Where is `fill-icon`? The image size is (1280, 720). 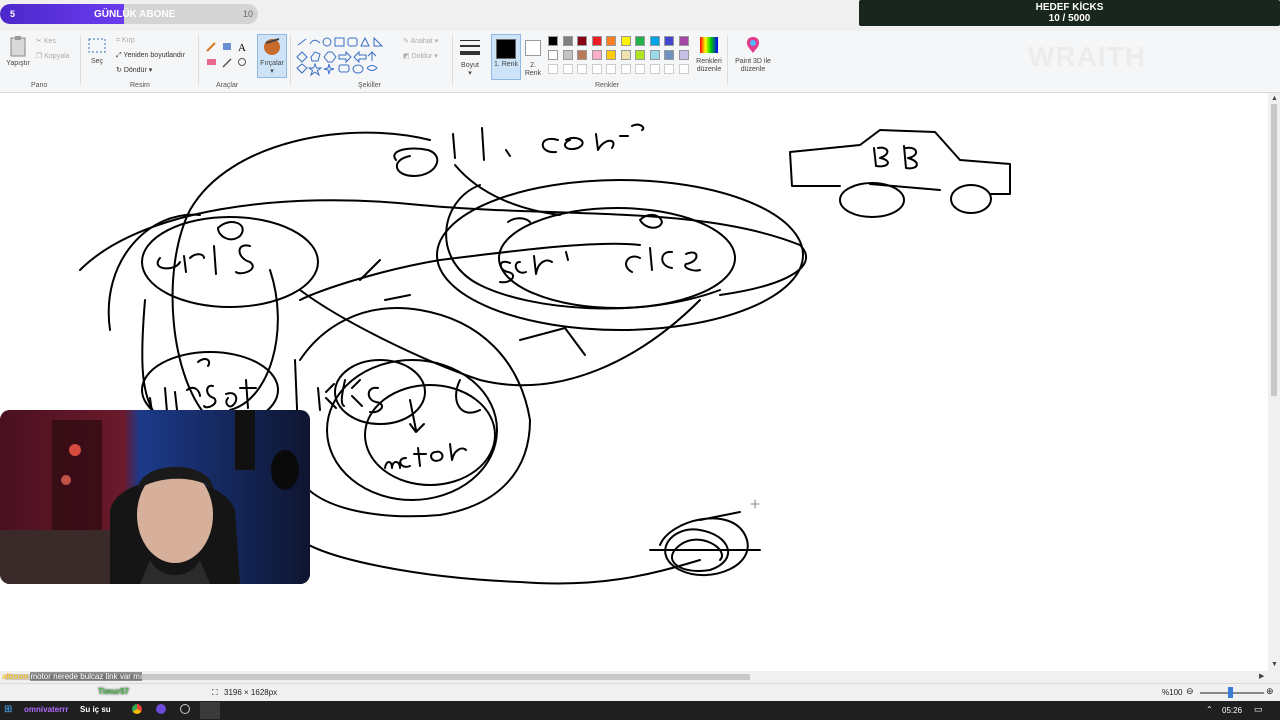
fill-icon is located at coordinates (227, 46).